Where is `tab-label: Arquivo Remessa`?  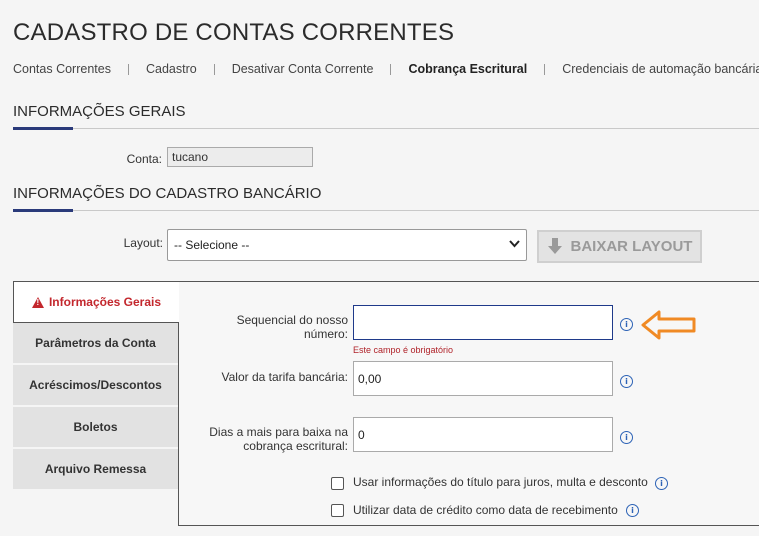 tab-label: Arquivo Remessa is located at coordinates (95, 469).